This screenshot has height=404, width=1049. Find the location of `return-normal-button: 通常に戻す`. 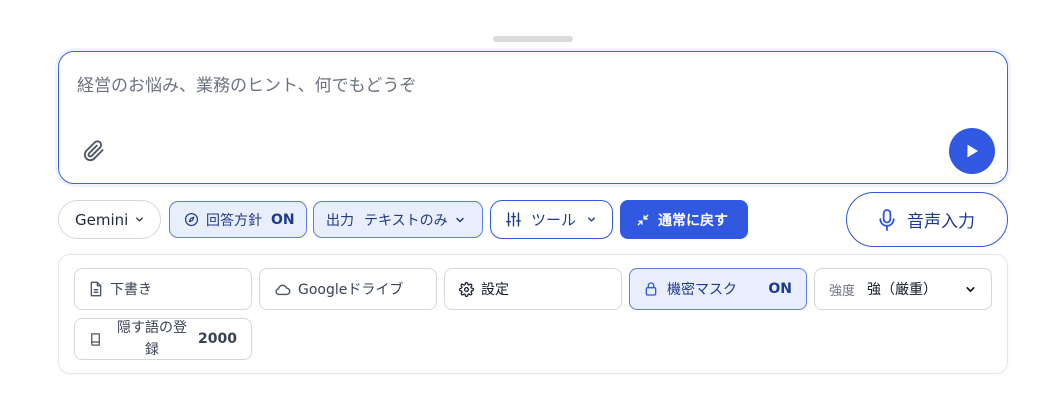

return-normal-button: 通常に戻す is located at coordinates (684, 219).